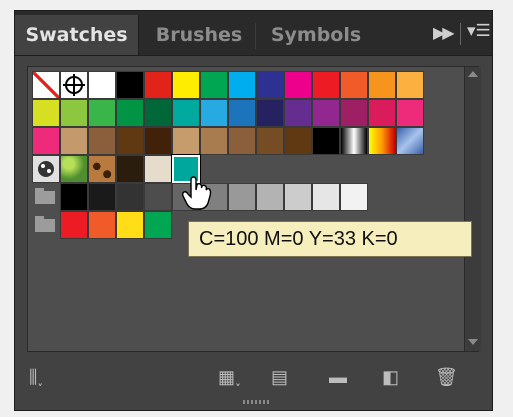  Describe the element at coordinates (199, 35) in the screenshot. I see `tab-brushes: Brushes` at that location.